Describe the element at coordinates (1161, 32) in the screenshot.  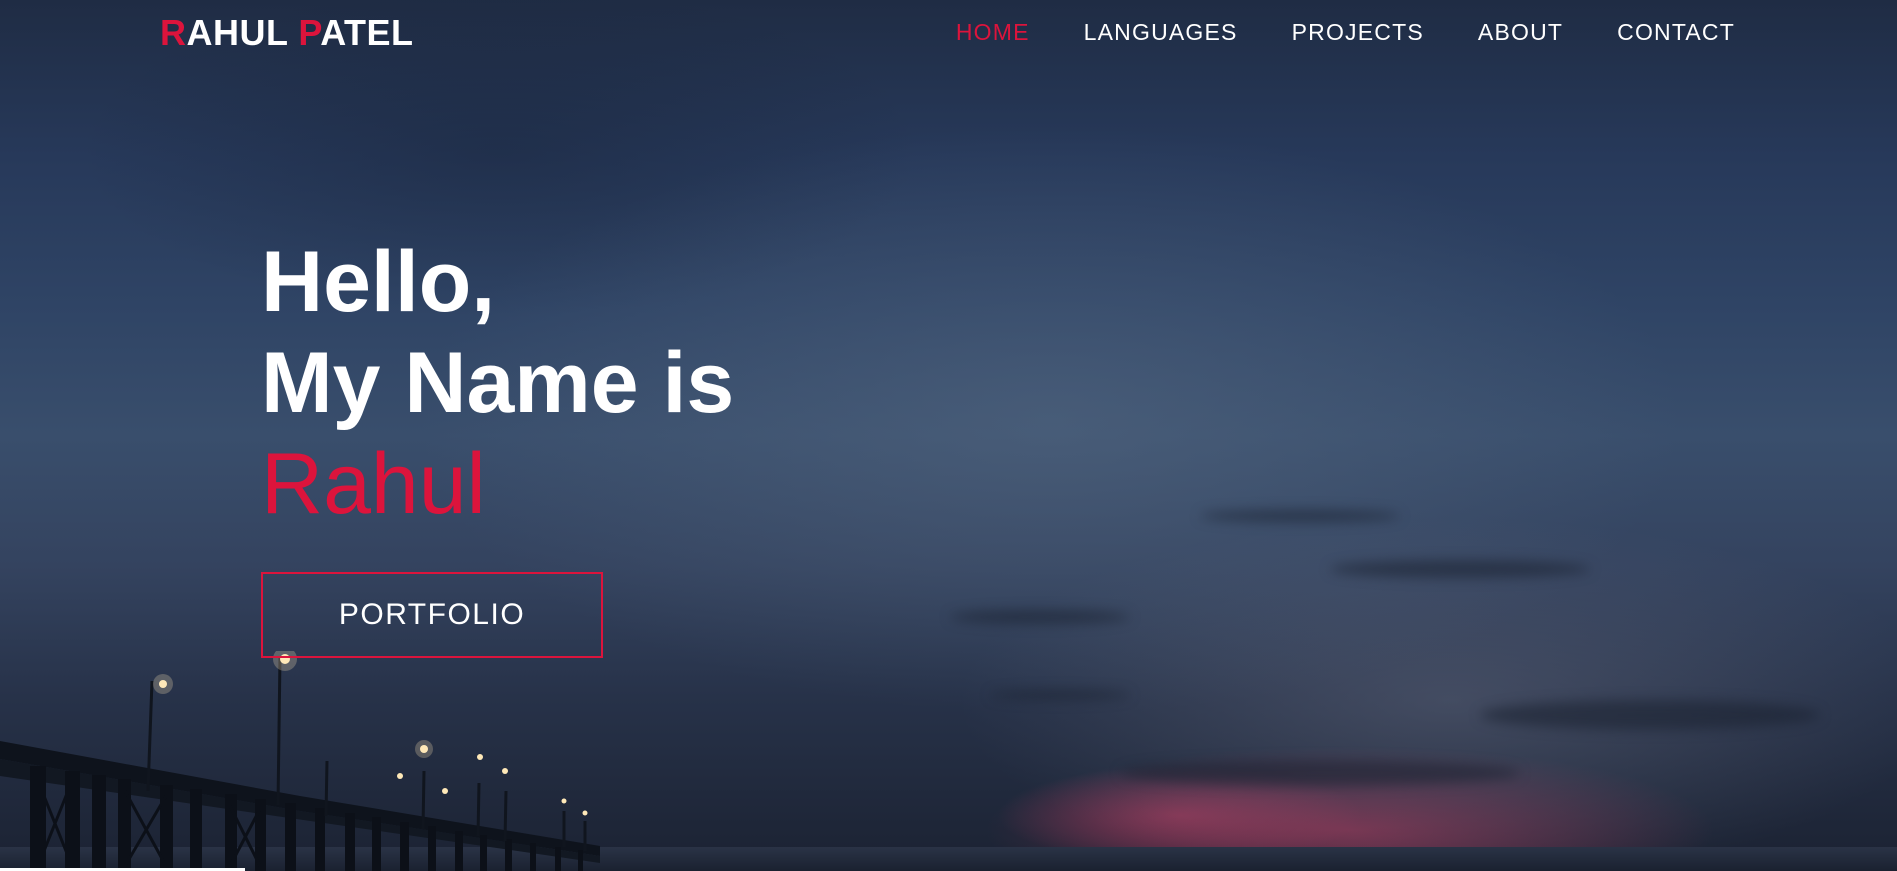
I see `nav-link-languages: LANGUAGES` at that location.